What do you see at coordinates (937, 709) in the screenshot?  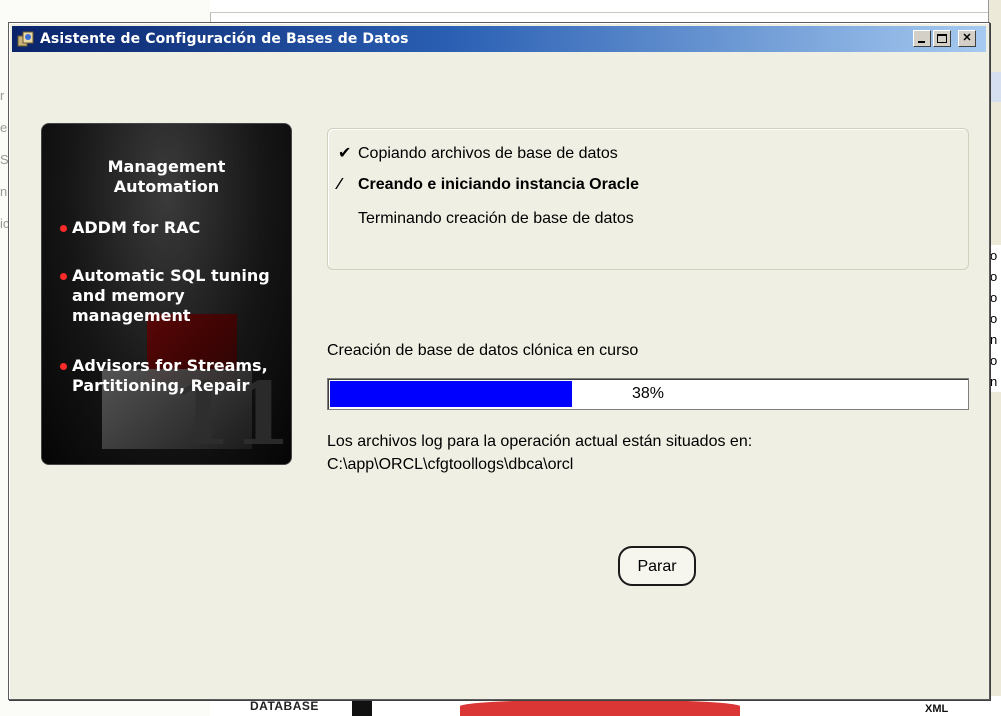 I see `background-xml-label: XML` at bounding box center [937, 709].